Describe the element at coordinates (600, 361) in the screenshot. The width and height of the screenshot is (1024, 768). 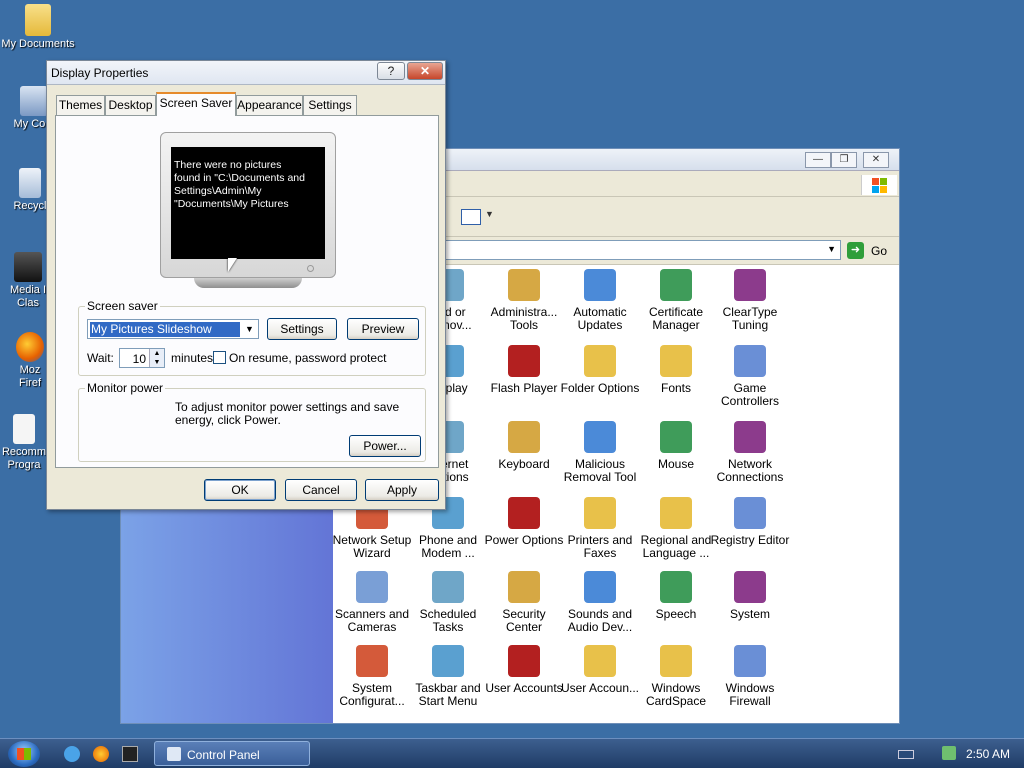
I see `folder-options-icon` at that location.